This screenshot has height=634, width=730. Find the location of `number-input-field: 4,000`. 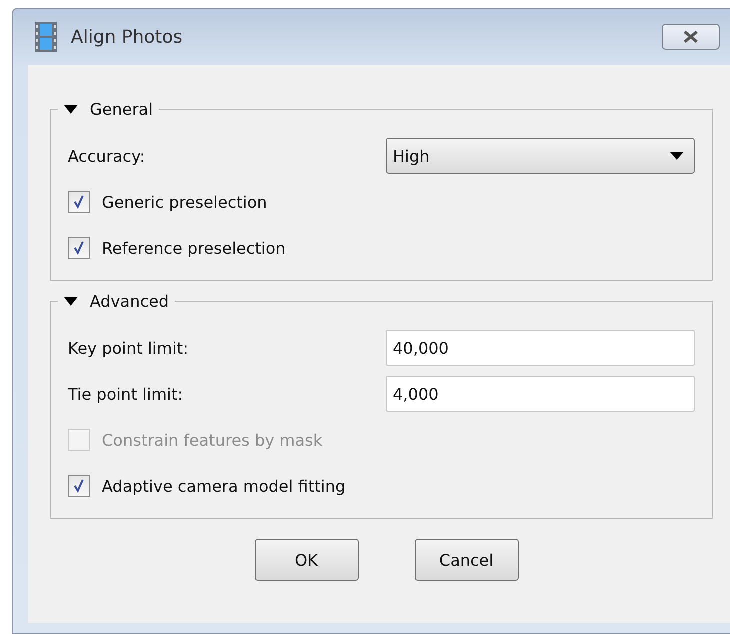

number-input-field: 4,000 is located at coordinates (540, 394).